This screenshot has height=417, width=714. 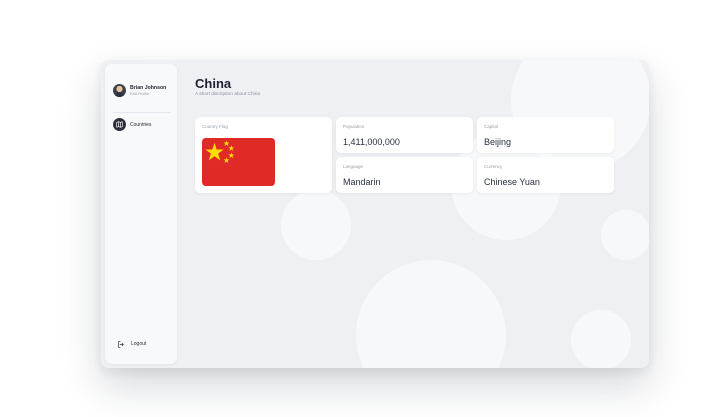 What do you see at coordinates (371, 142) in the screenshot?
I see `population-value: 1,411,000,000` at bounding box center [371, 142].